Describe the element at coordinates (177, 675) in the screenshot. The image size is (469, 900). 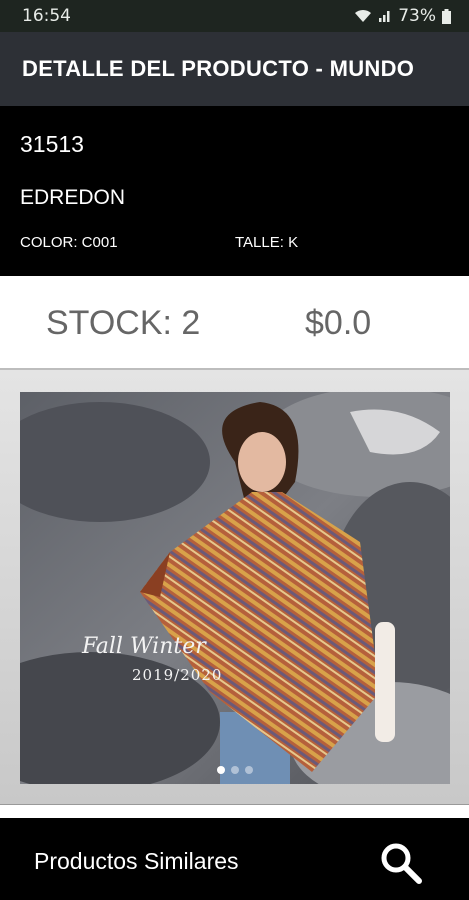
I see `caption-year: 2019/2020` at that location.